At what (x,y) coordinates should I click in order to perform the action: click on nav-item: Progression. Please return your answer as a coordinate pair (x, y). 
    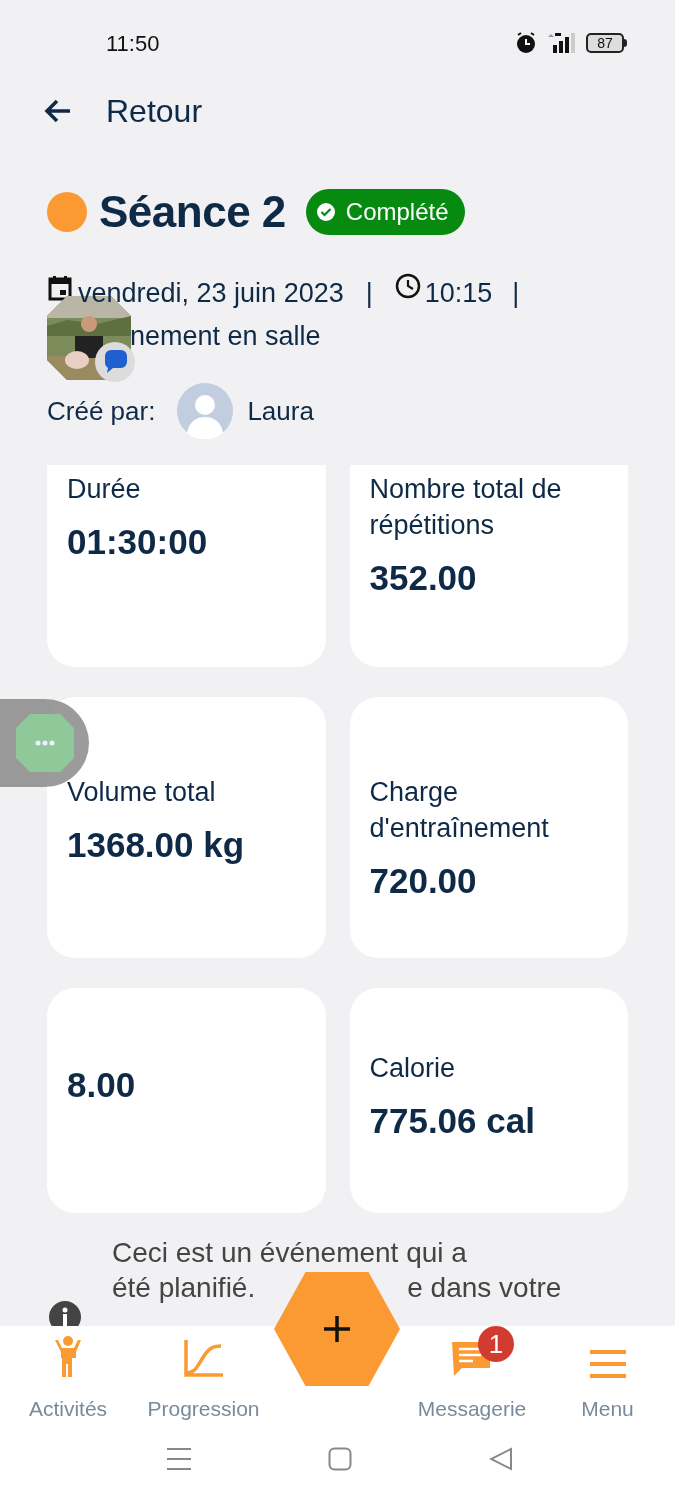
    Looking at the image, I should click on (203, 1372).